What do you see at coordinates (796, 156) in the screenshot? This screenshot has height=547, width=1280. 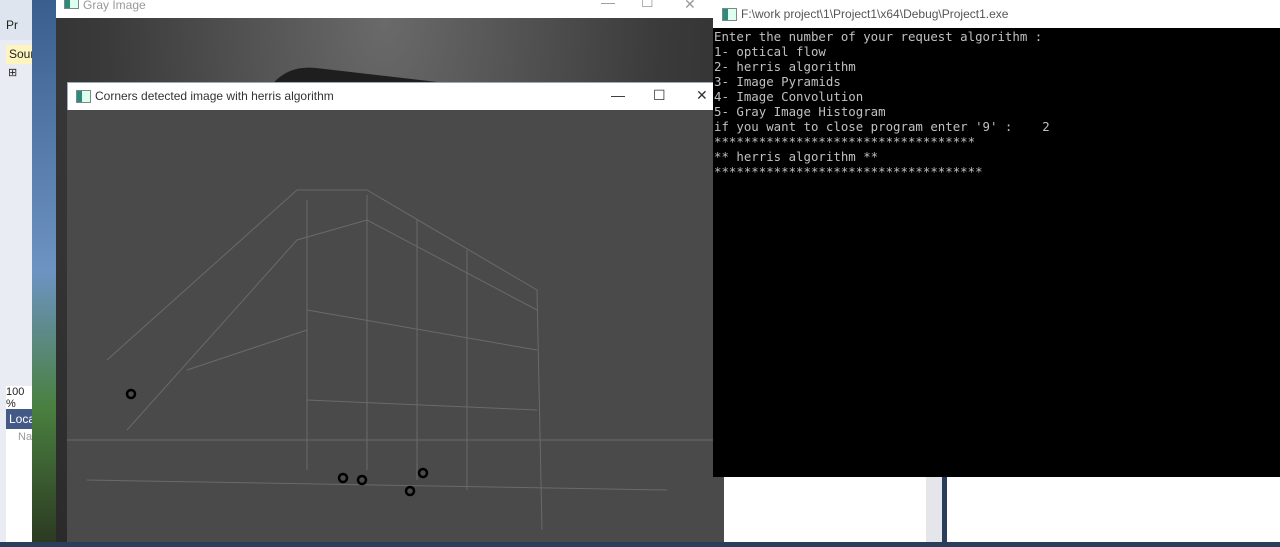 I see `console-line: ** herris algorithm **` at bounding box center [796, 156].